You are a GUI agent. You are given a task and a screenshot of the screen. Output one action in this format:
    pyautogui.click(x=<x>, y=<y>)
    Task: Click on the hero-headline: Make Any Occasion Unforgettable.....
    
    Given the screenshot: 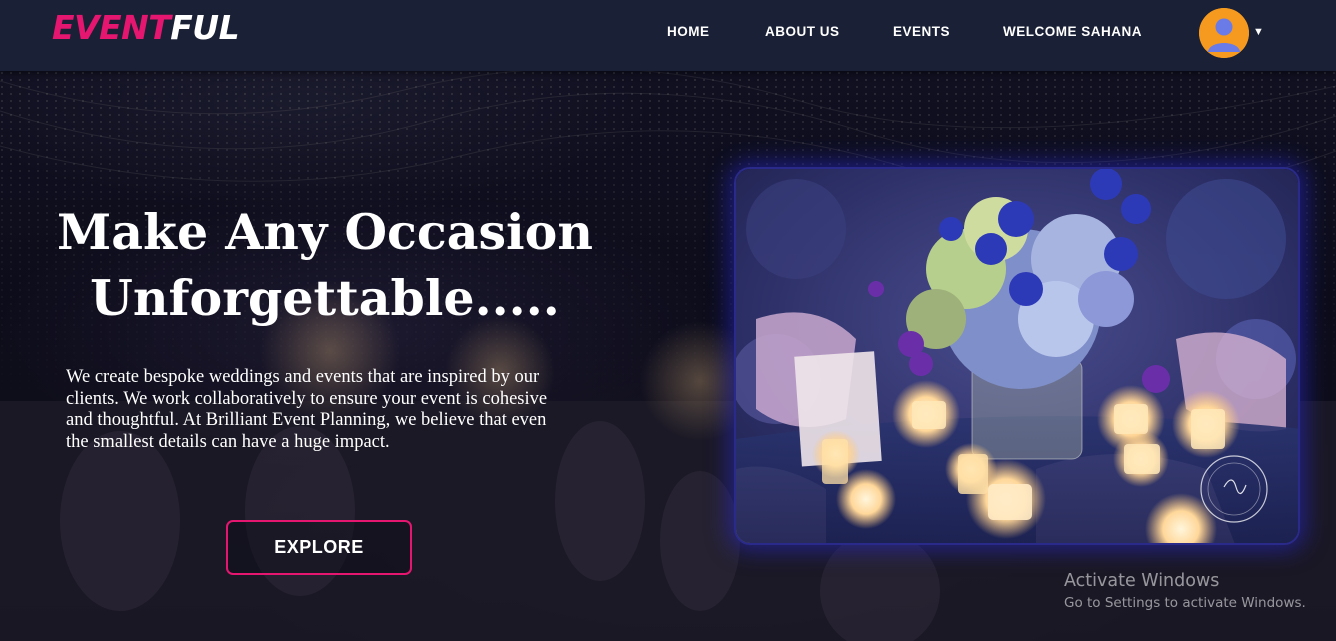 What is the action you would take?
    pyautogui.click(x=325, y=265)
    